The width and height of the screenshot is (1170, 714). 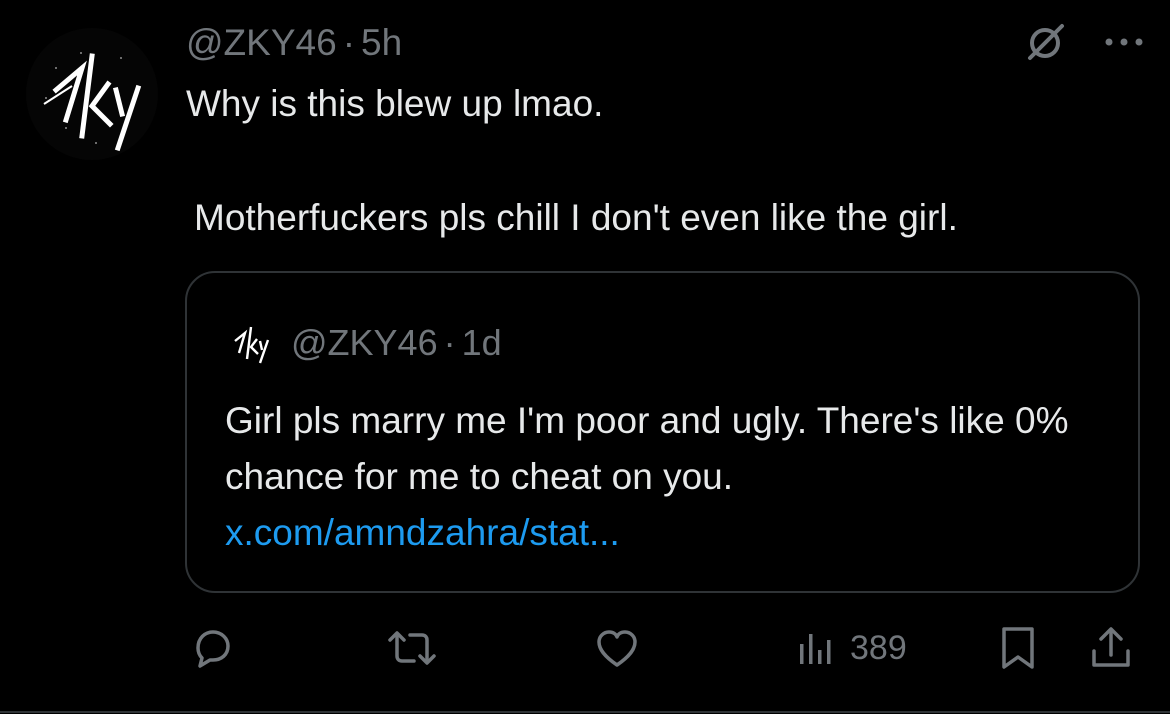 I want to click on quote-avatar, so click(x=251, y=343).